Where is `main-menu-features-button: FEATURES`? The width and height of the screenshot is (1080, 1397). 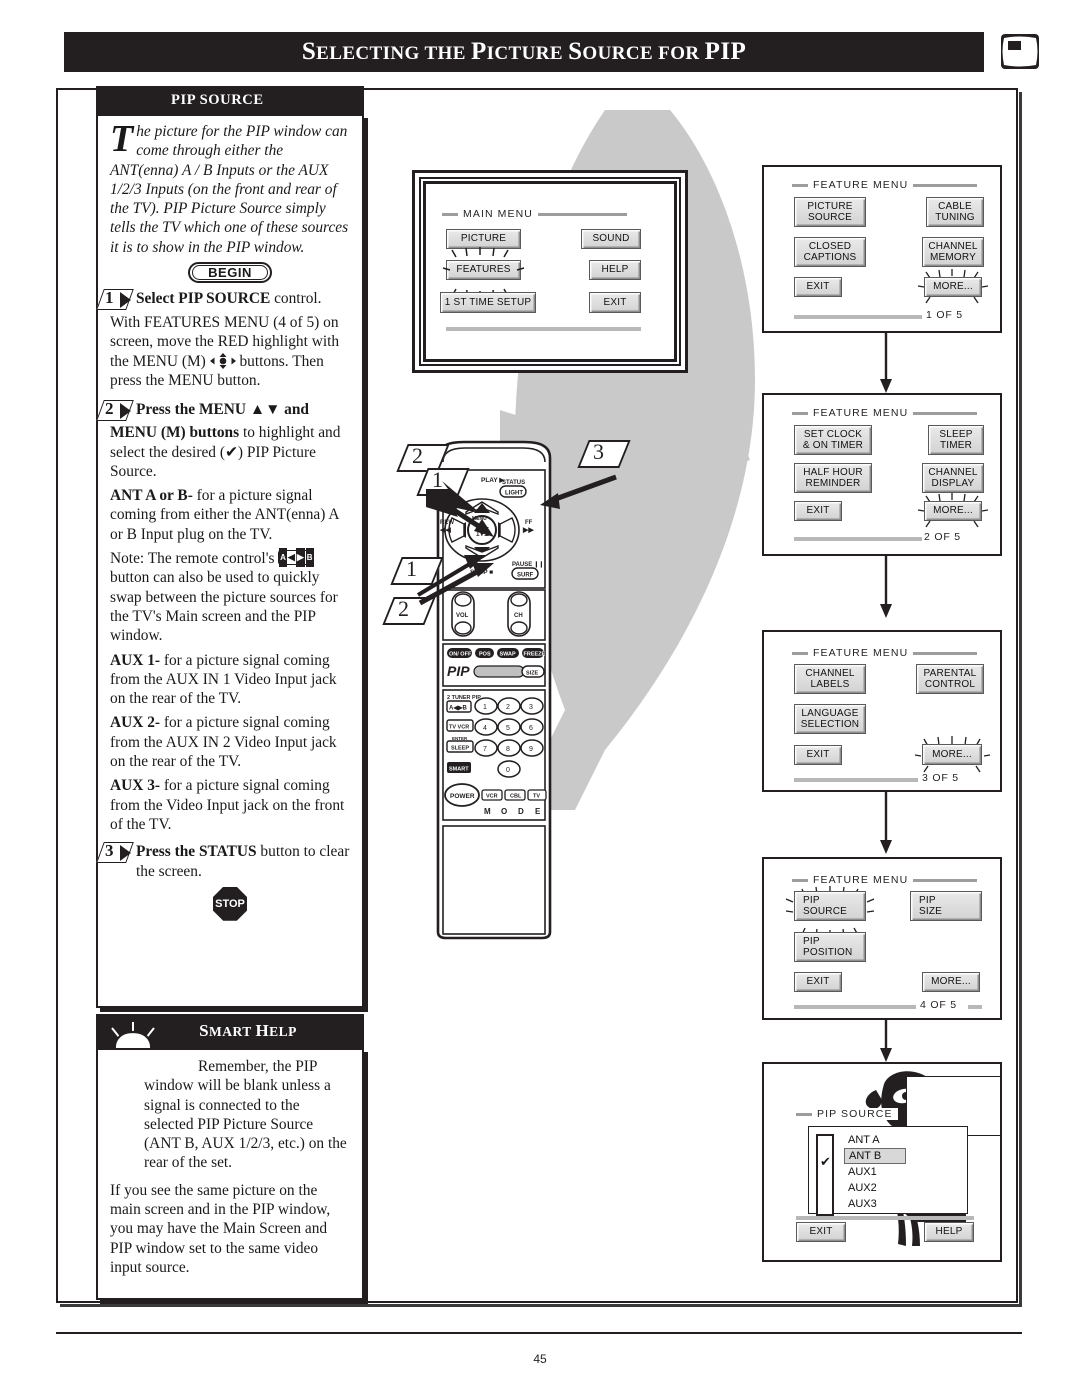
main-menu-features-button: FEATURES is located at coordinates (483, 270).